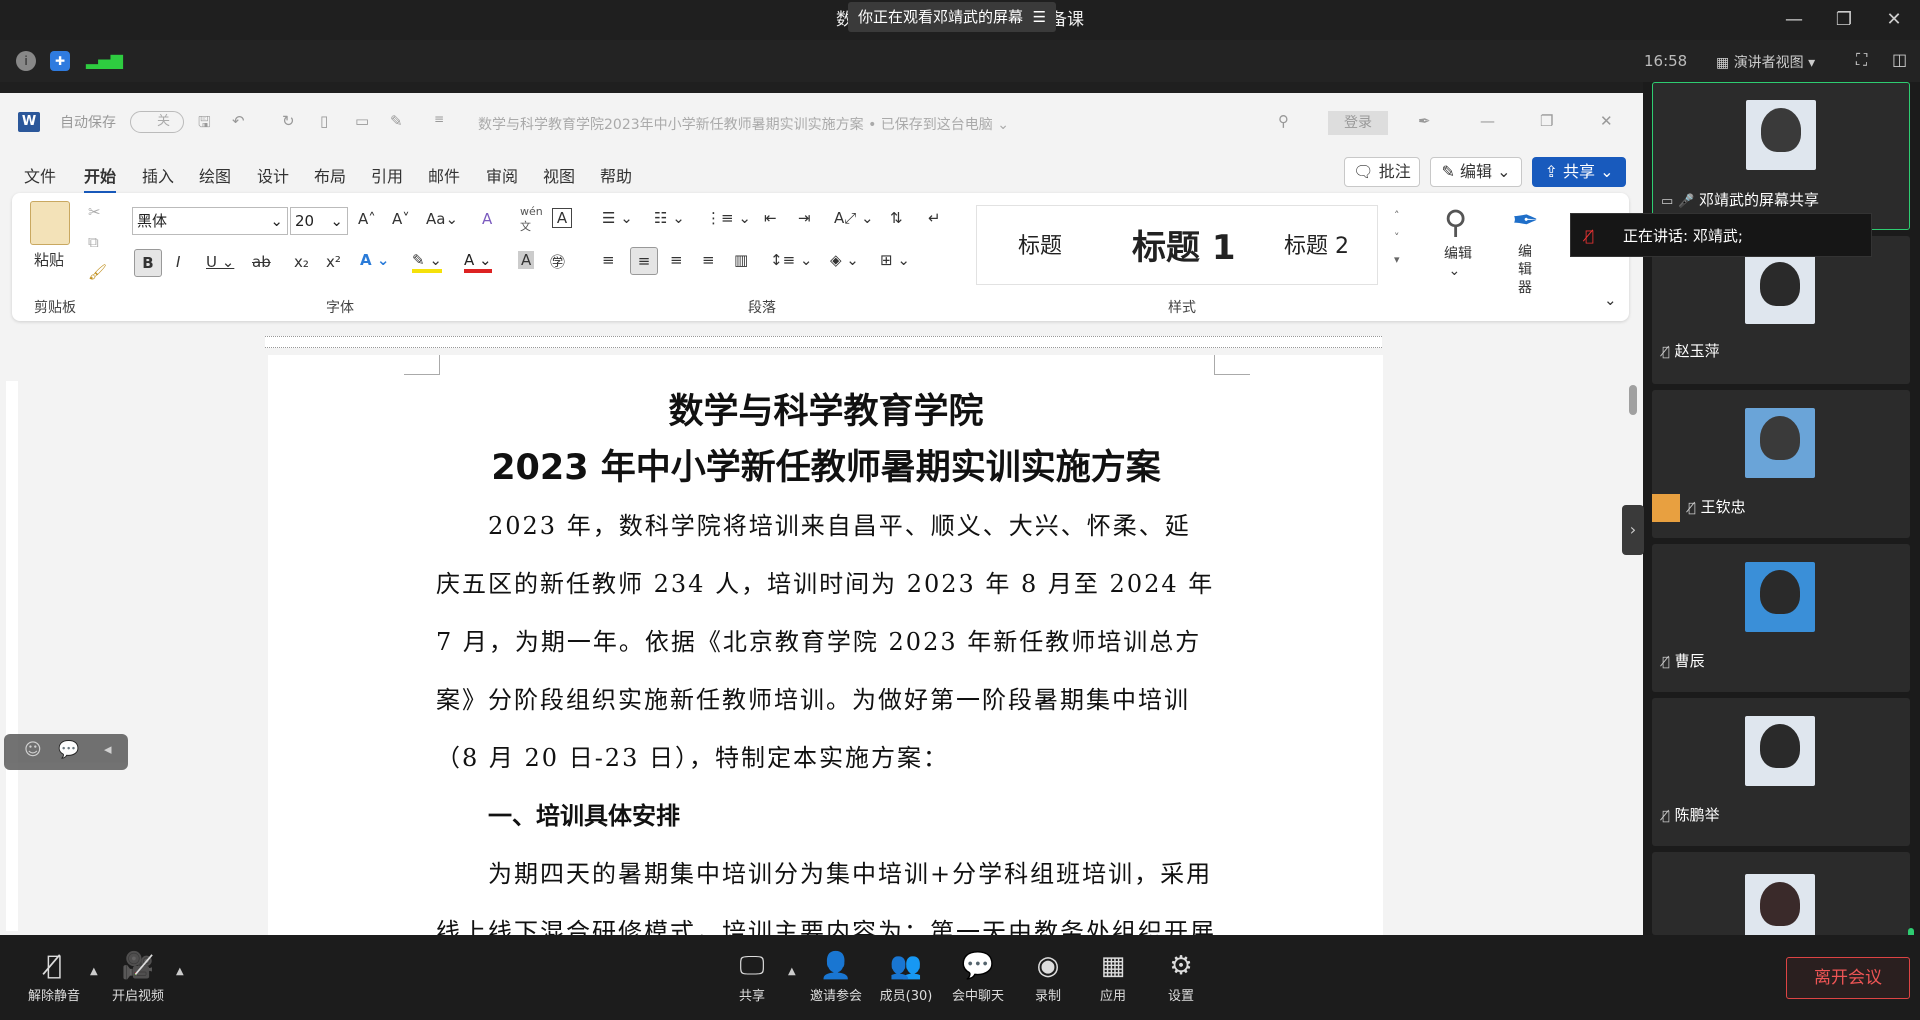  Describe the element at coordinates (33, 750) in the screenshot. I see `emoji-icon: ☺` at that location.